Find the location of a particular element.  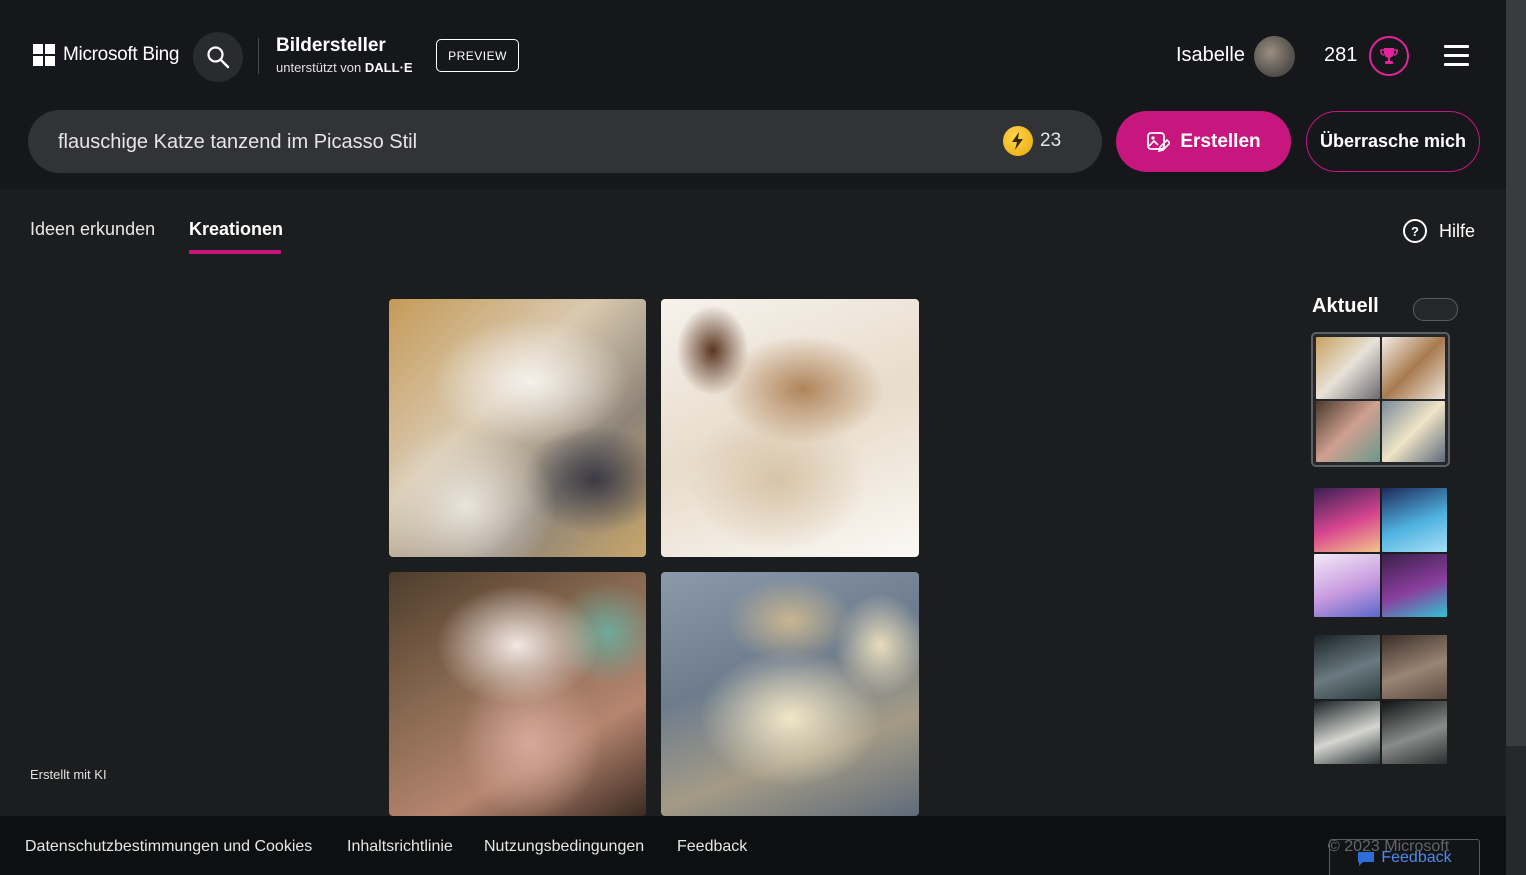

avatar is located at coordinates (1274, 56).